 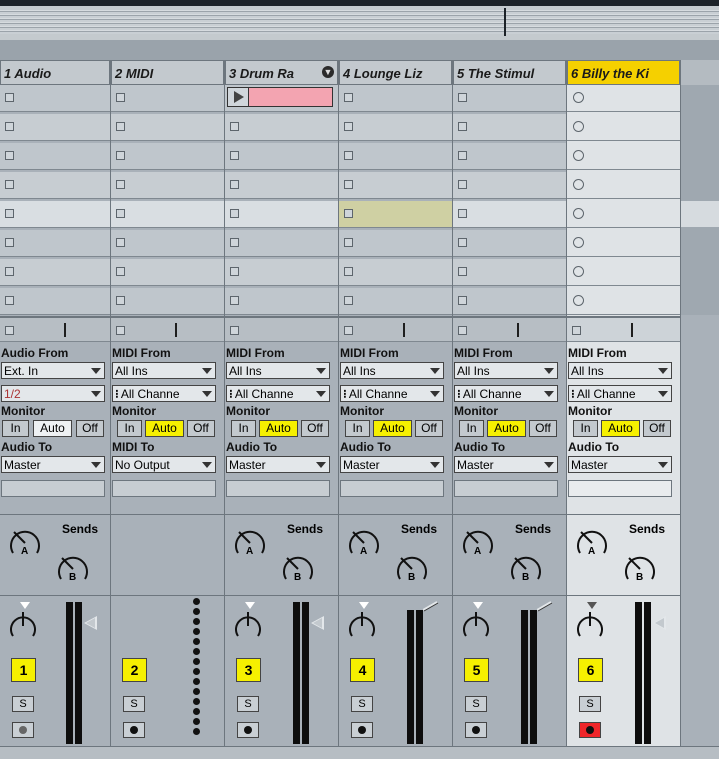 I want to click on track-activator-button: 4, so click(x=362, y=670).